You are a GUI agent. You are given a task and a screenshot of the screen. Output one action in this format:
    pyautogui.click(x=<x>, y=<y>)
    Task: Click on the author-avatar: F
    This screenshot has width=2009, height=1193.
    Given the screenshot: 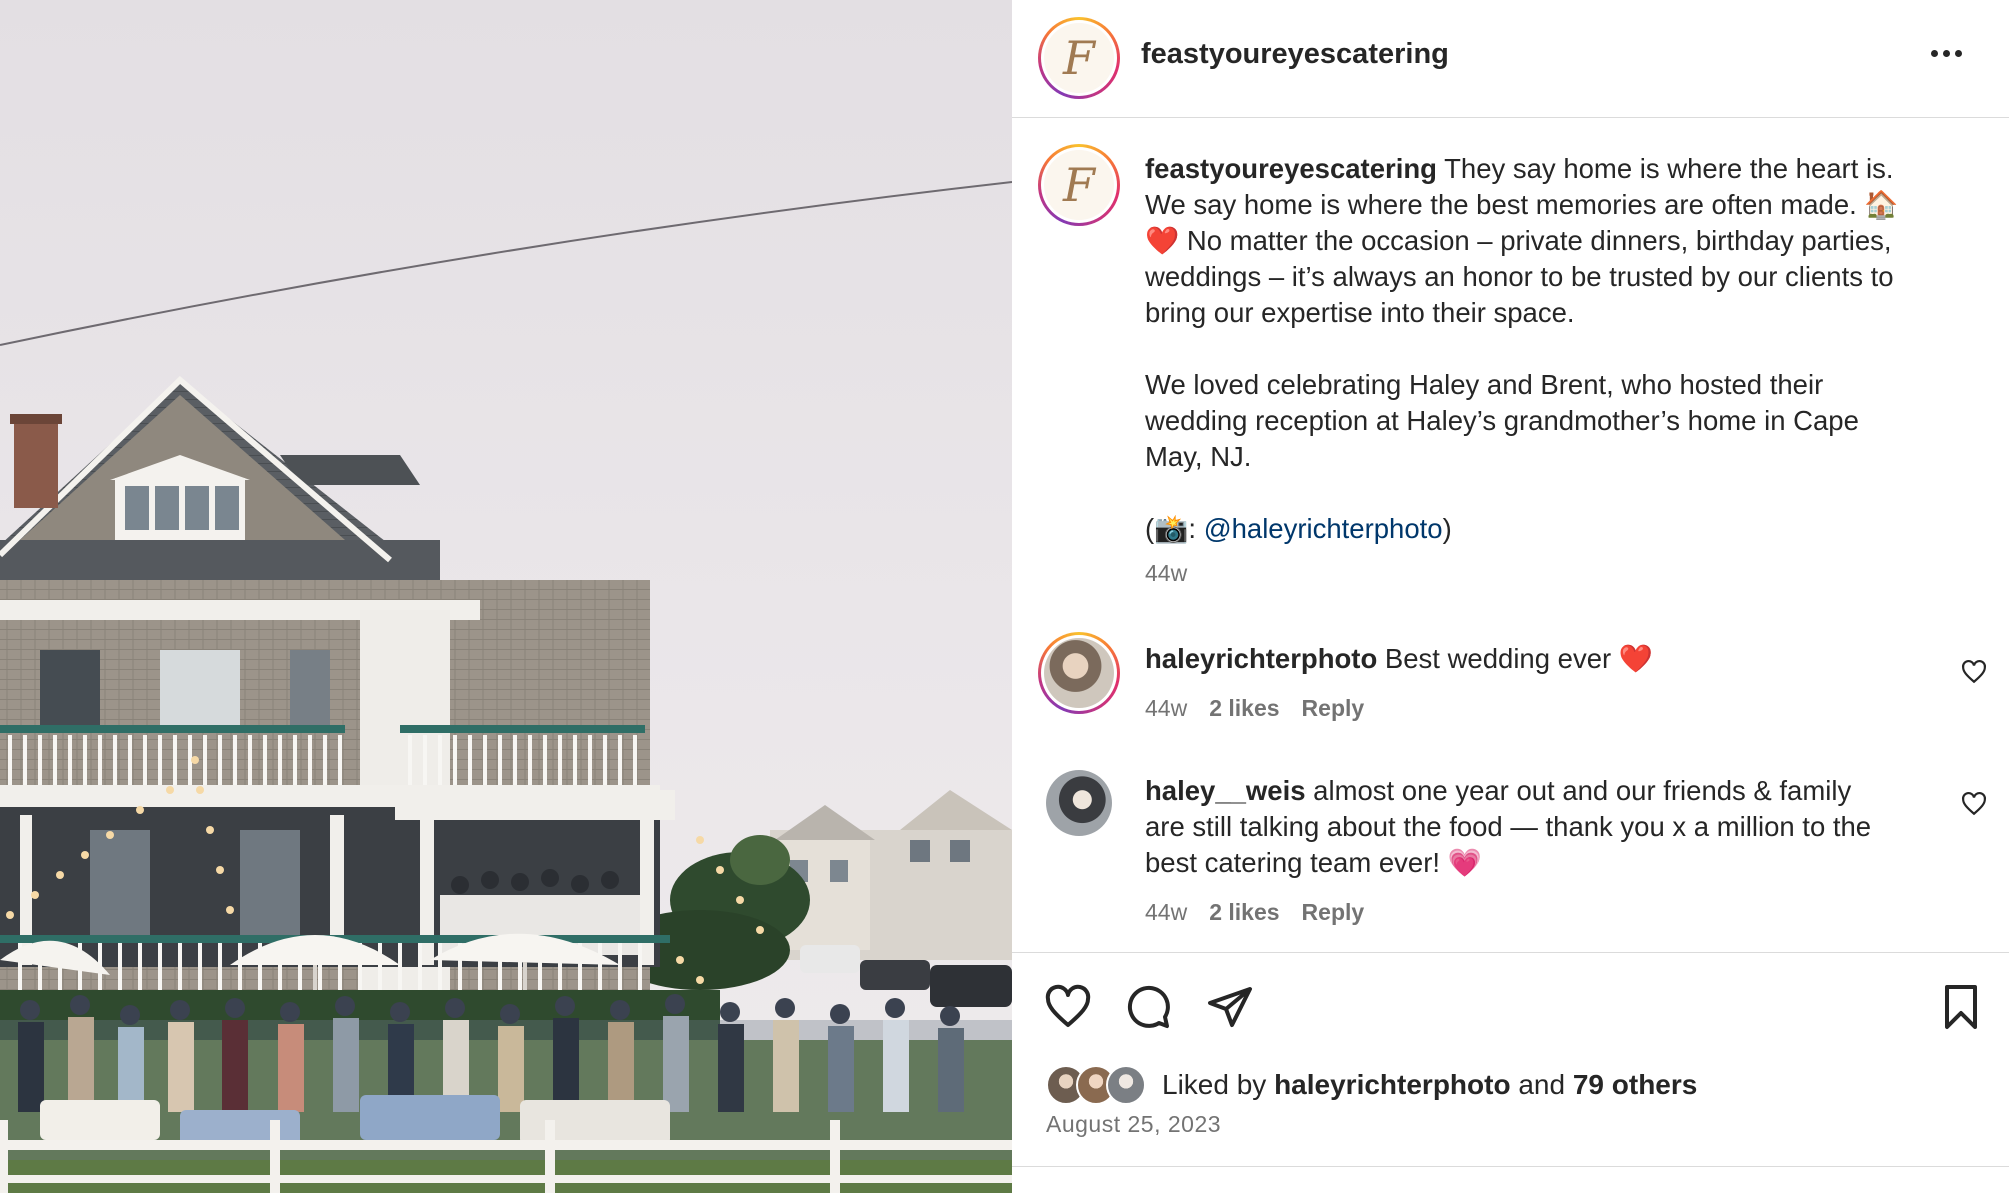 What is the action you would take?
    pyautogui.click(x=1079, y=58)
    